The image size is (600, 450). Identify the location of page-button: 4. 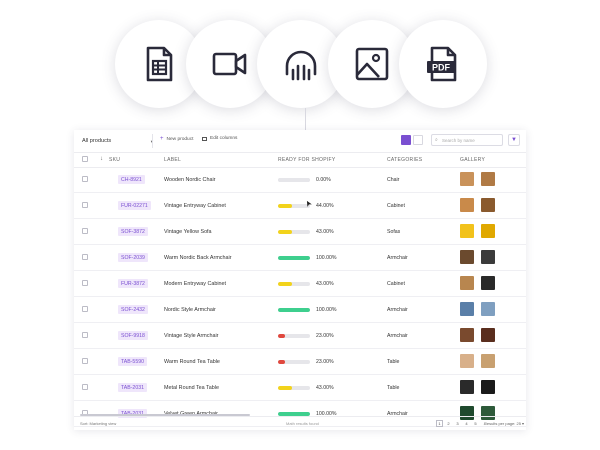
(466, 423).